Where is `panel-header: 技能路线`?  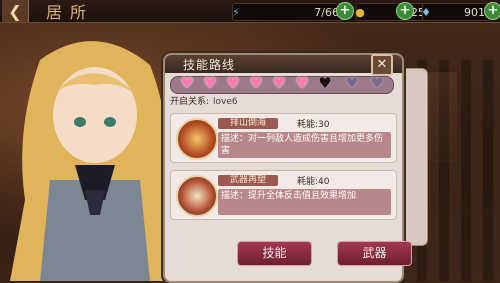 panel-header: 技能路线 is located at coordinates (283, 64).